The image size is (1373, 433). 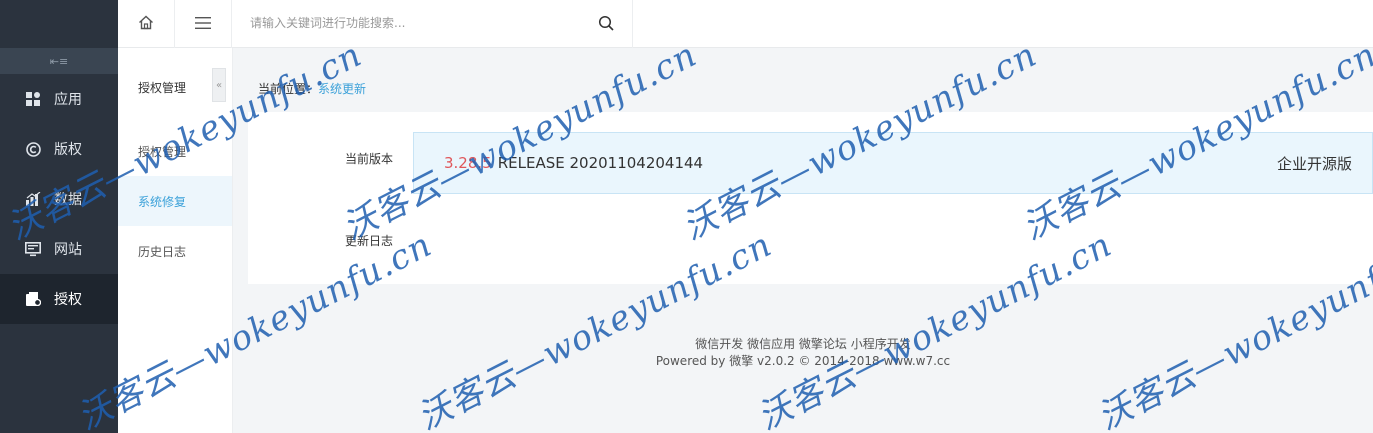 I want to click on sidebar-item-apps: 应用, so click(x=59, y=99).